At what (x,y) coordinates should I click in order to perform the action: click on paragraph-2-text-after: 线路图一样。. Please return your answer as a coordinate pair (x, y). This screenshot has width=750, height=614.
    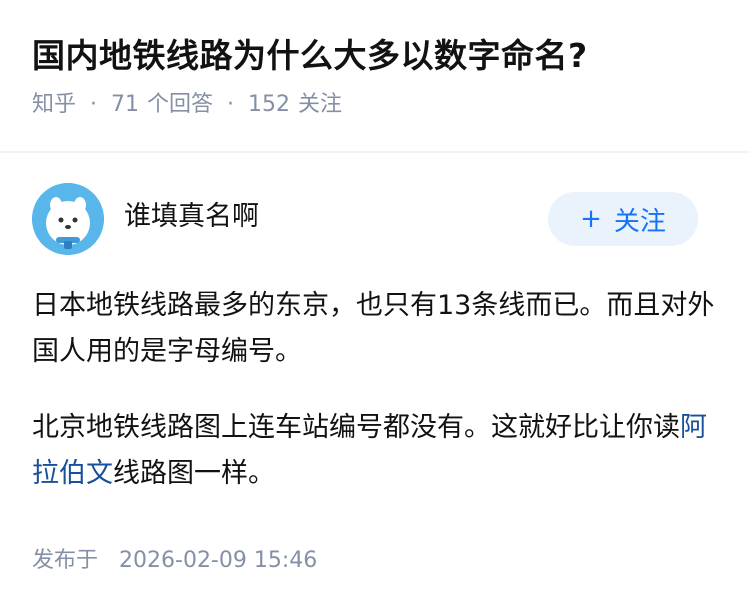
    Looking at the image, I should click on (194, 473).